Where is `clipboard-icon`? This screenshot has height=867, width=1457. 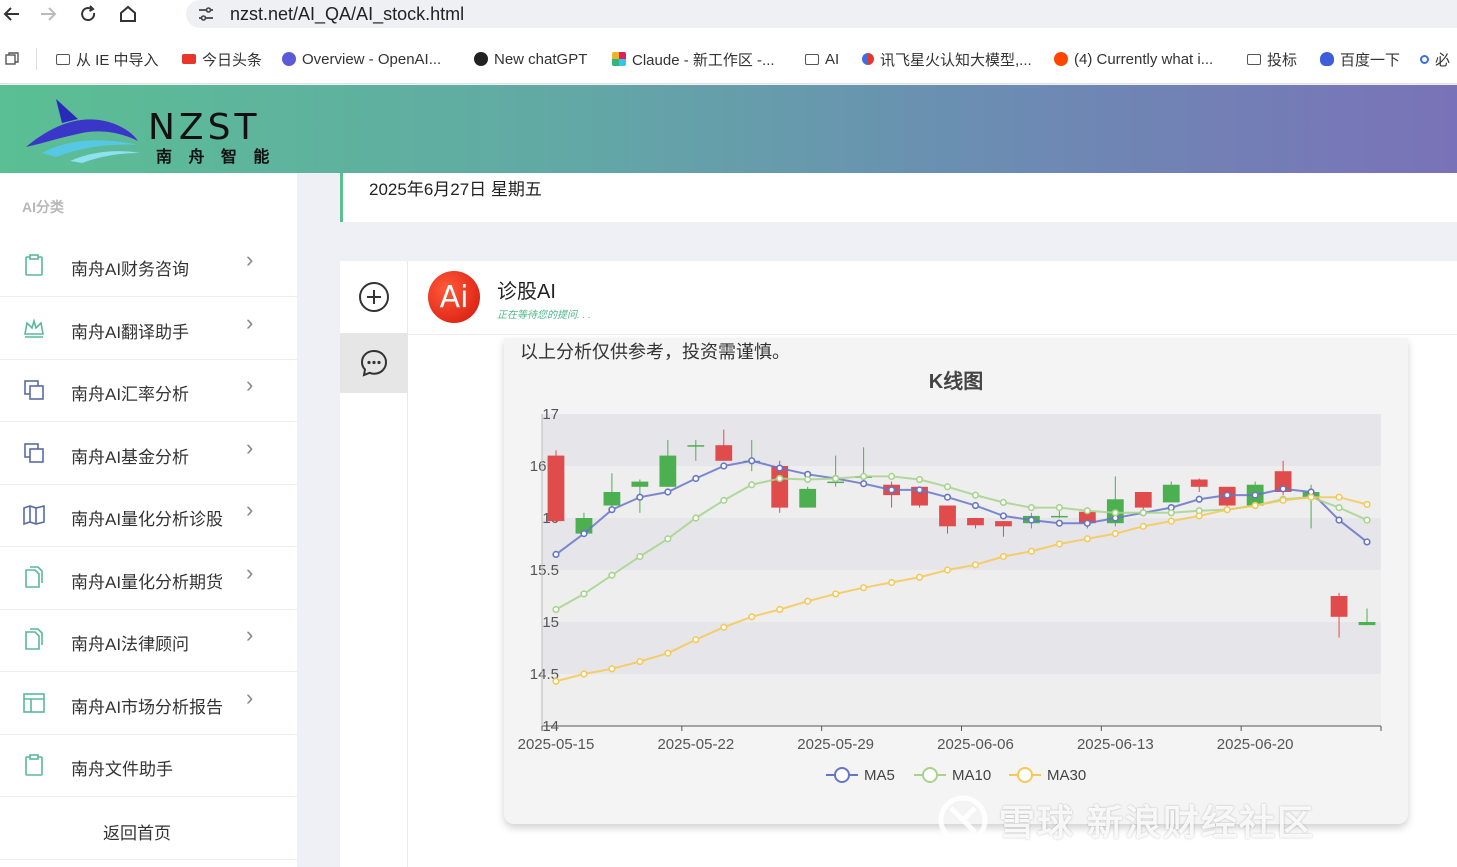
clipboard-icon is located at coordinates (34, 265).